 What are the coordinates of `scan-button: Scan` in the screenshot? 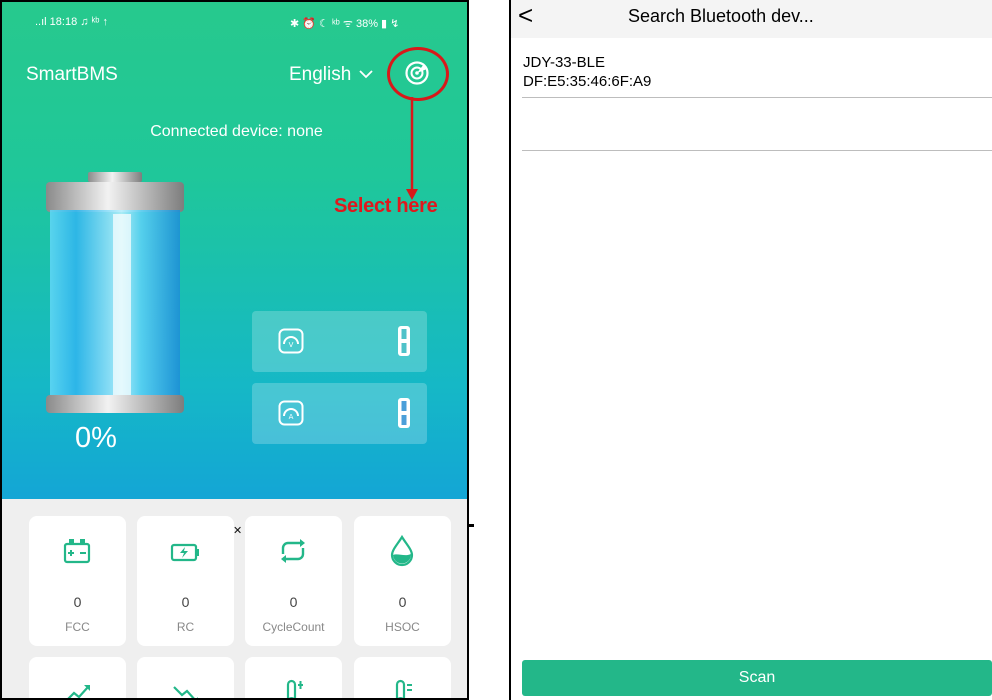 It's located at (757, 678).